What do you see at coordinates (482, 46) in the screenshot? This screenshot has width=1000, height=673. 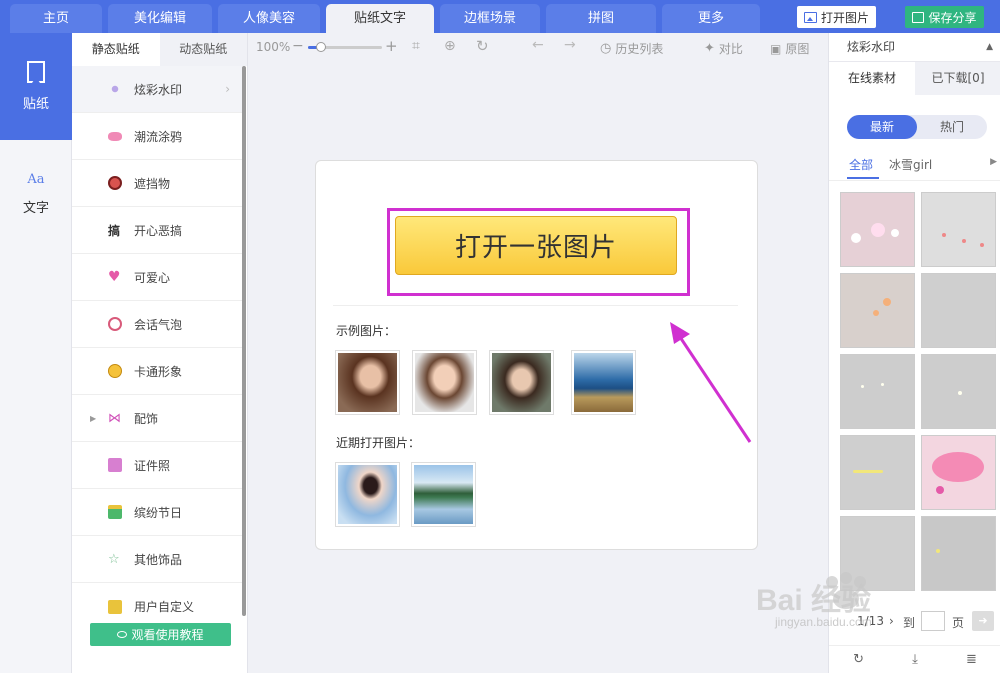 I see `rotate-icon: ↻` at bounding box center [482, 46].